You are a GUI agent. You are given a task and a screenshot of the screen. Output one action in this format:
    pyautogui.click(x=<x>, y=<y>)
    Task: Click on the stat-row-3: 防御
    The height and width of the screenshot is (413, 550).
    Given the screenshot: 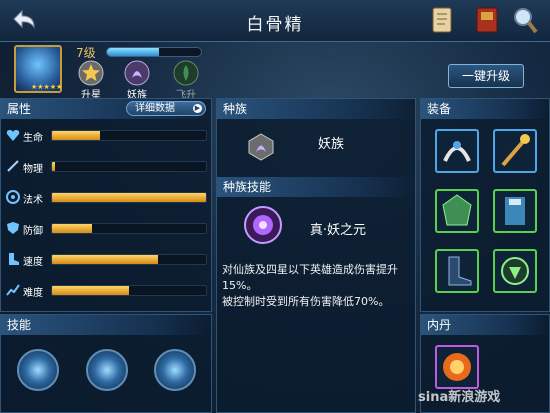 What is the action you would take?
    pyautogui.click(x=106, y=229)
    